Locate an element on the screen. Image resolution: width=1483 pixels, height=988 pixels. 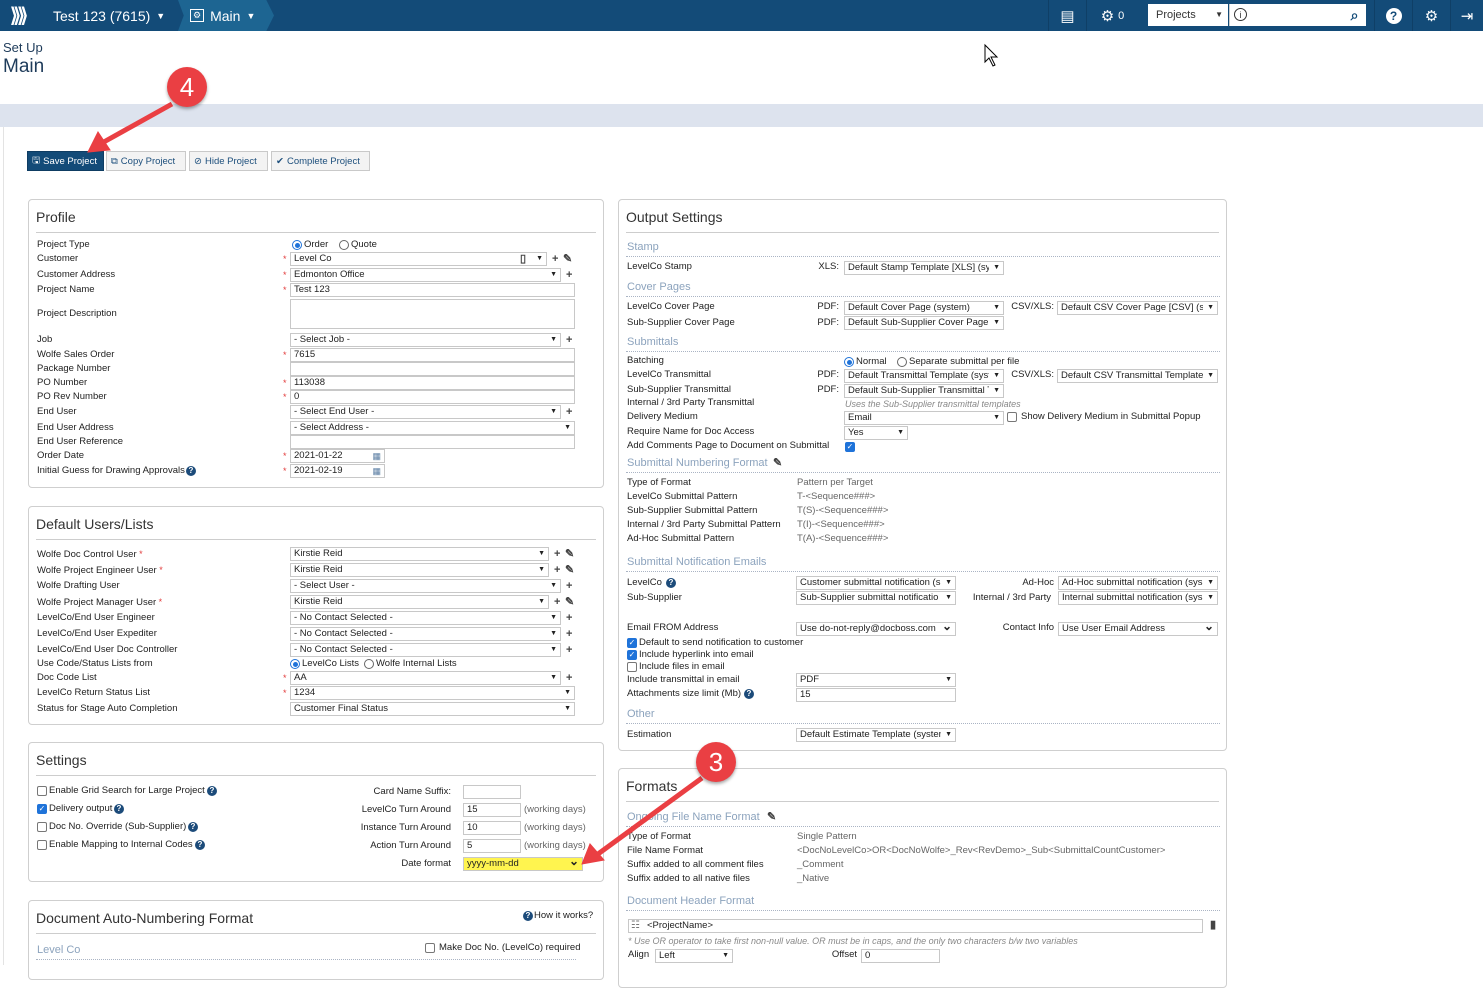
annotation-step-3: 3 is located at coordinates (716, 762).